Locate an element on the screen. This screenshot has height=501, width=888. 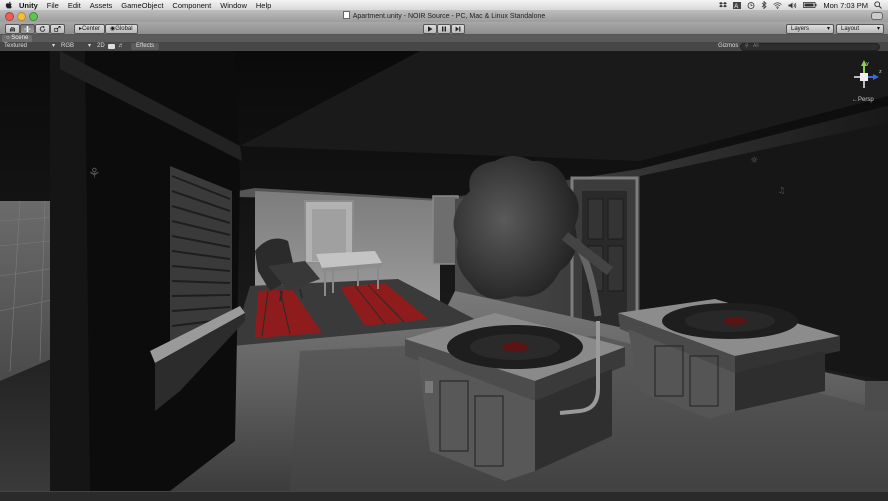
move-icon is located at coordinates (27, 29).